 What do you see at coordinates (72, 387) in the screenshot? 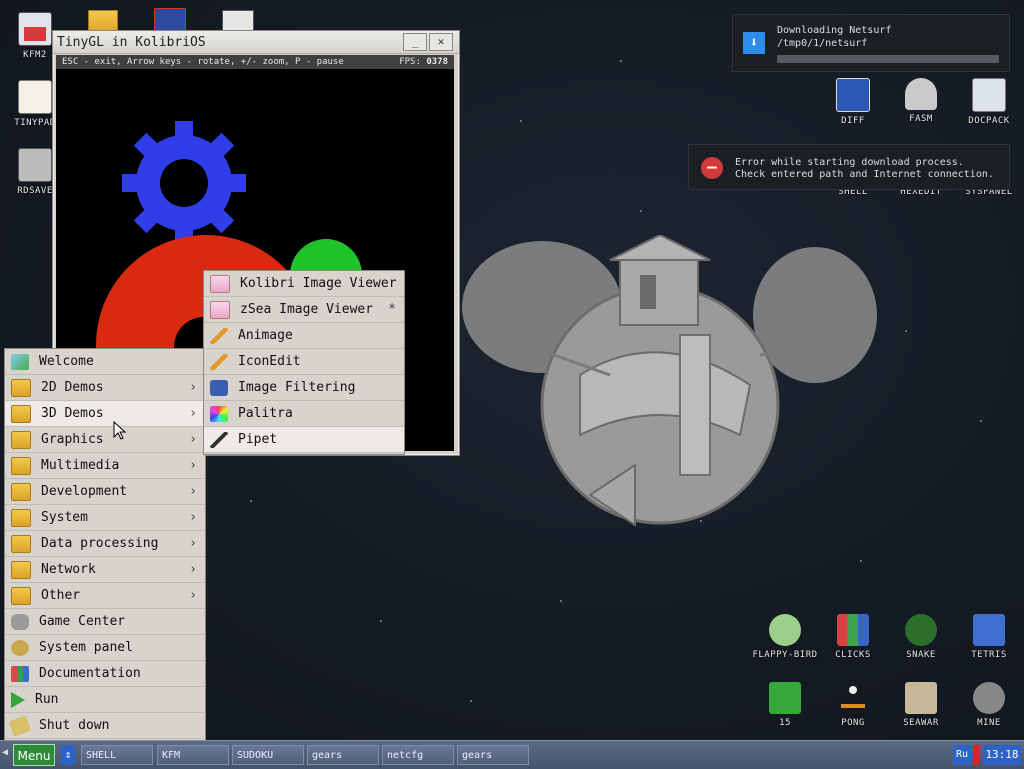
I see `menu-item-label: 2D Demos` at bounding box center [72, 387].